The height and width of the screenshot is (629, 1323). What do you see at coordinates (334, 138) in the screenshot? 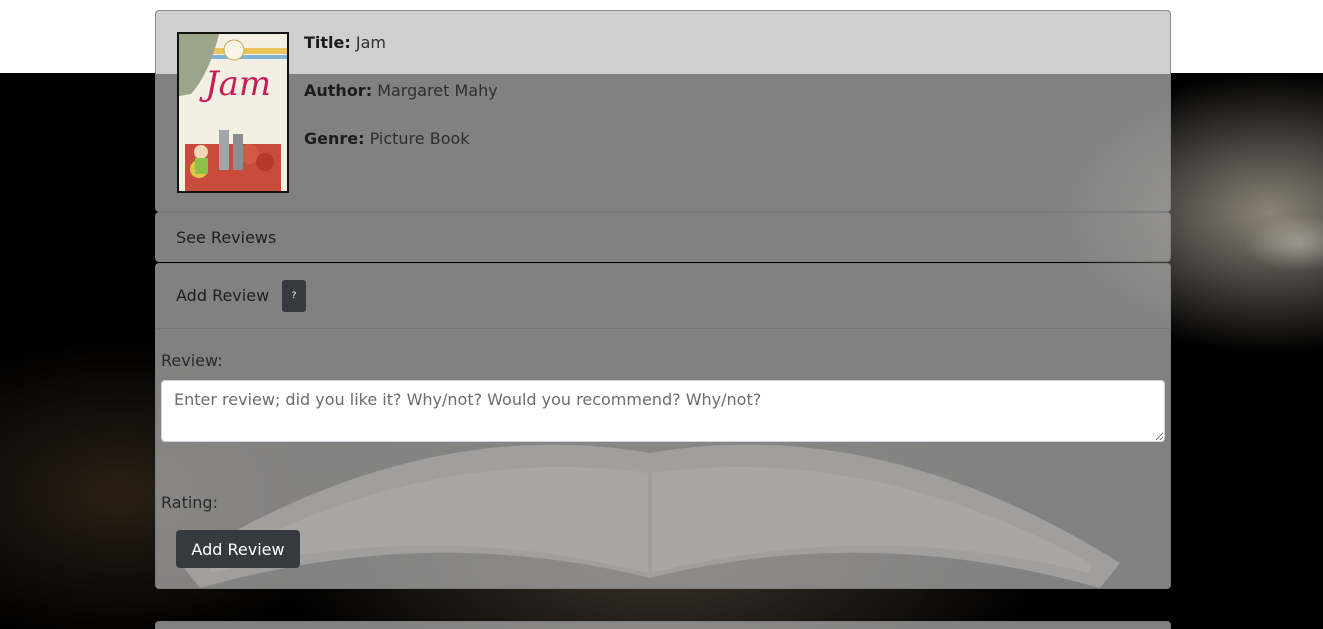
I see `genre-label: Genre:` at bounding box center [334, 138].